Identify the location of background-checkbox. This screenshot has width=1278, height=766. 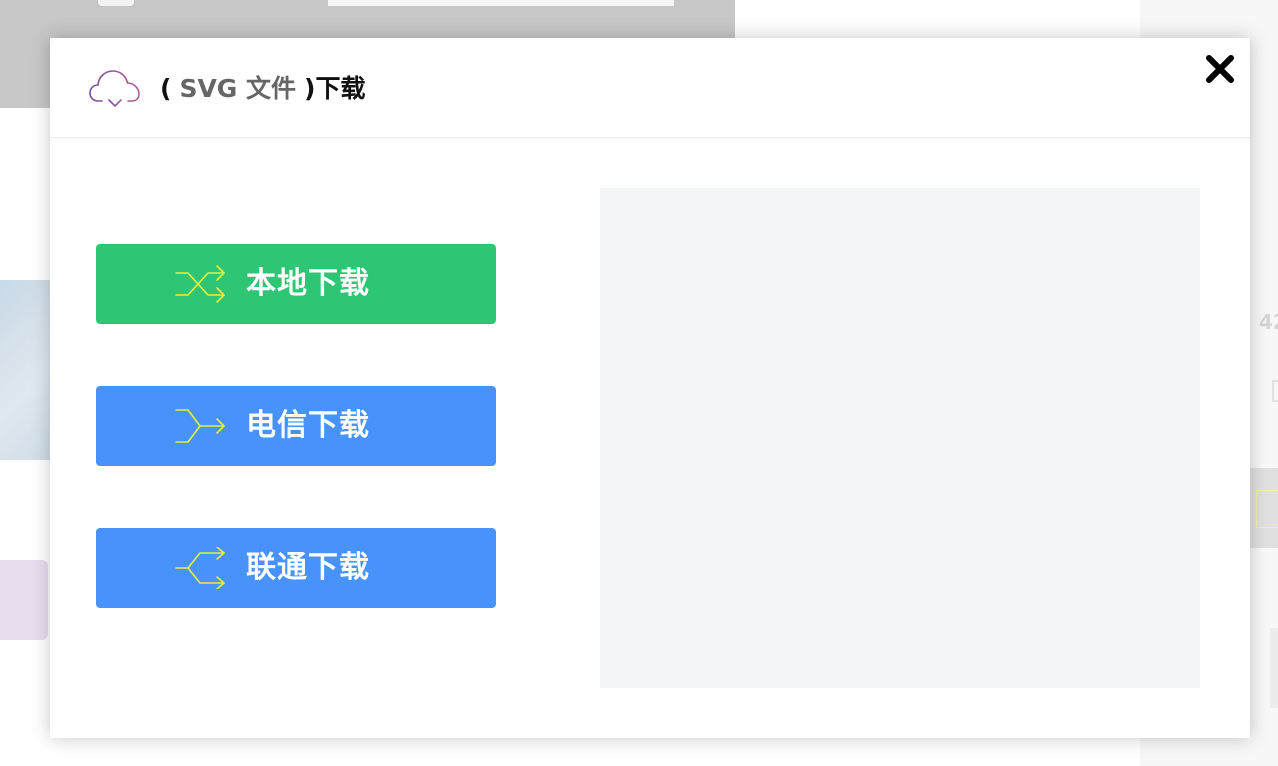
(1275, 391).